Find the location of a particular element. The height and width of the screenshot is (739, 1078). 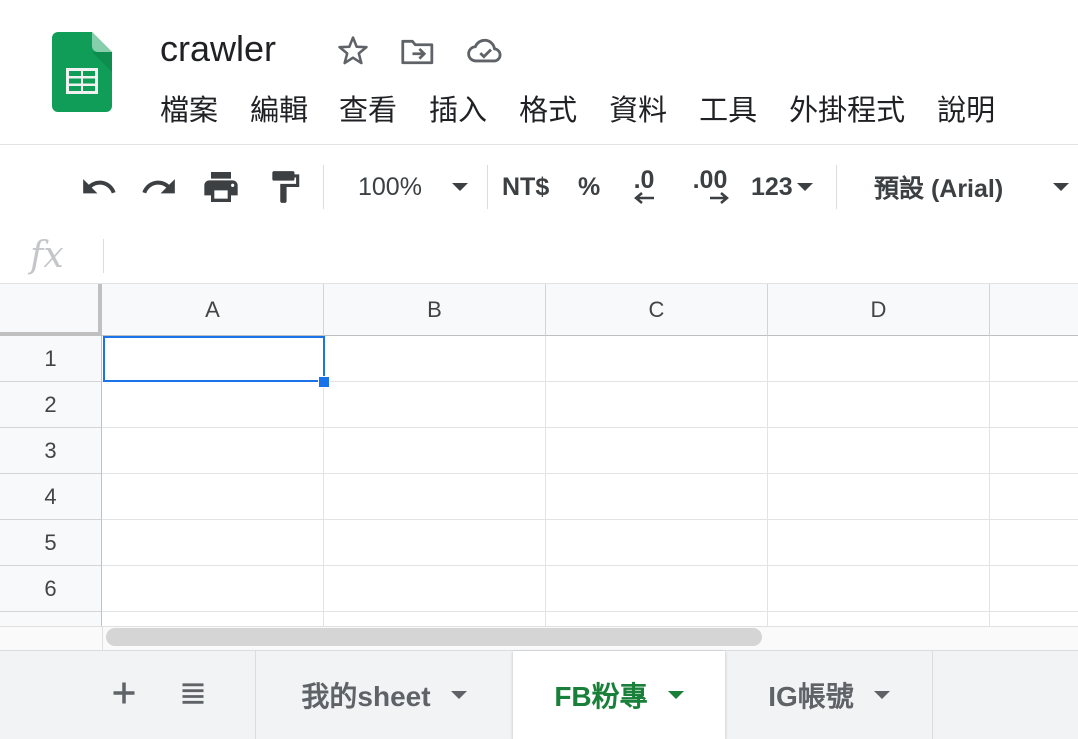

font-value: 預設 (Arial) is located at coordinates (939, 189).